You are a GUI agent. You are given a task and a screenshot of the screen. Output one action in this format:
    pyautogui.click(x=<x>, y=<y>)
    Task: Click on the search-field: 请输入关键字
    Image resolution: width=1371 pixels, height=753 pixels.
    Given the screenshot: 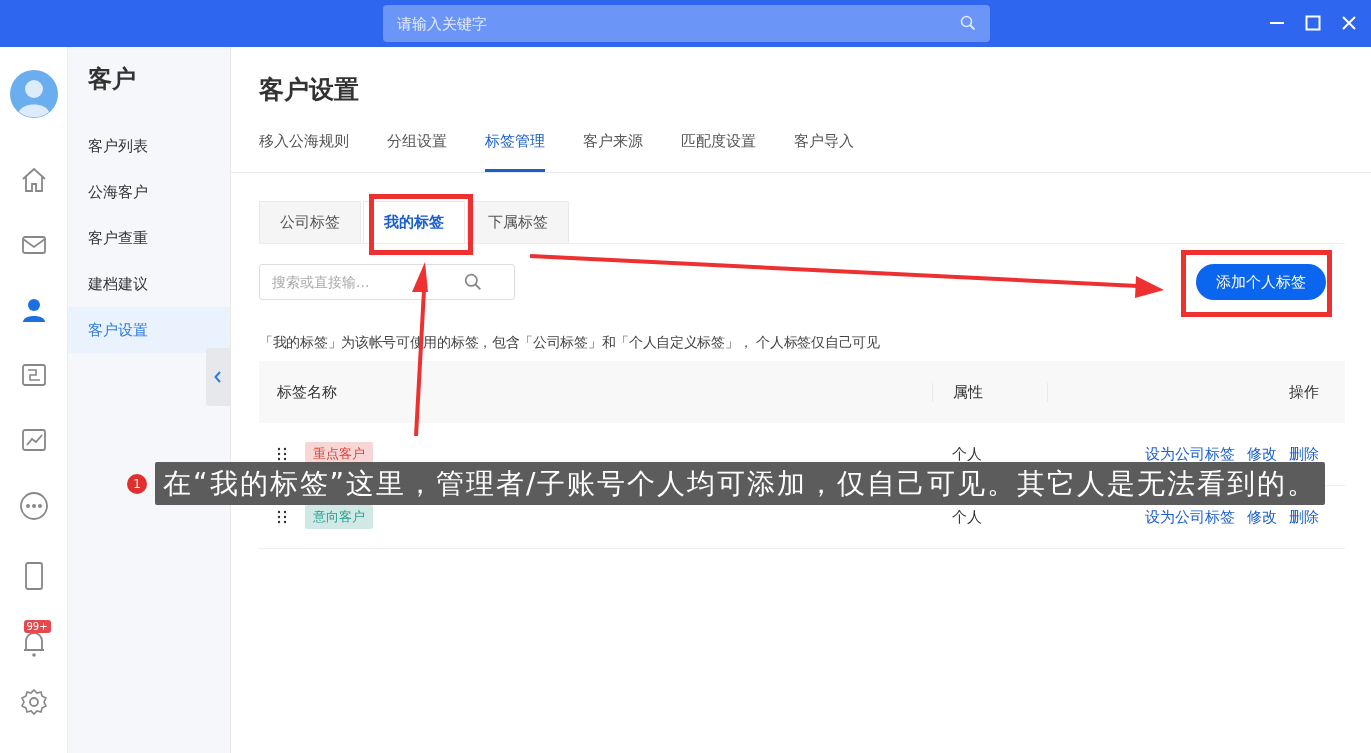 What is the action you would take?
    pyautogui.click(x=686, y=23)
    